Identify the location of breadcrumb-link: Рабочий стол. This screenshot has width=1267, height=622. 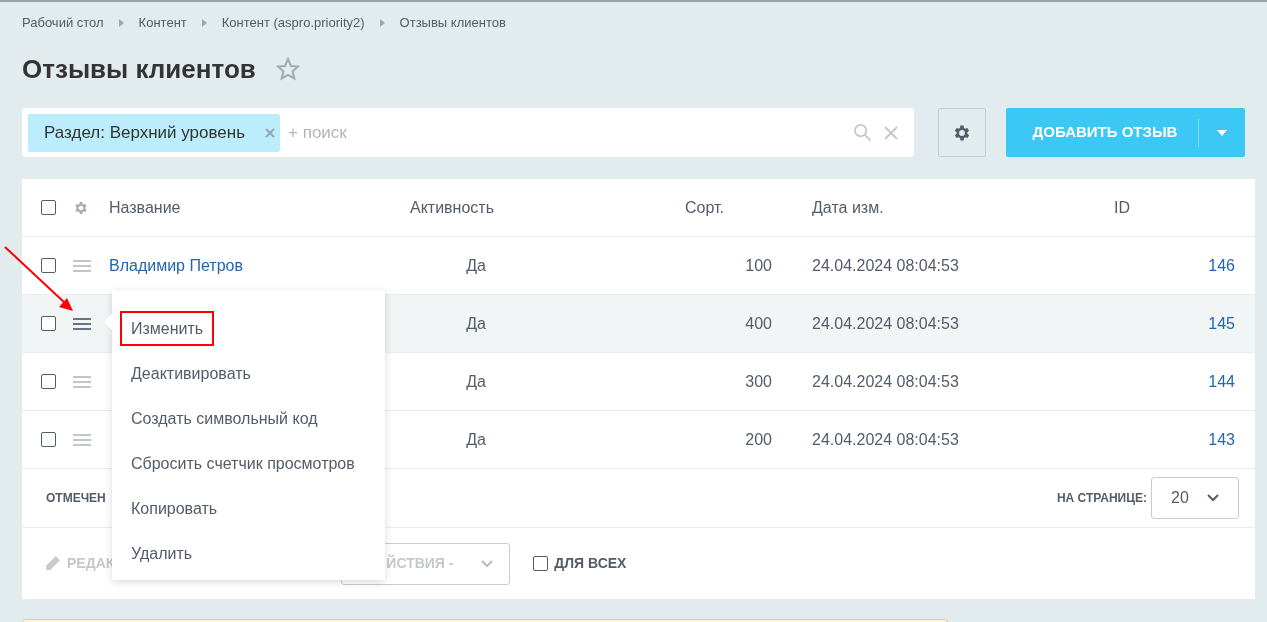
(63, 23).